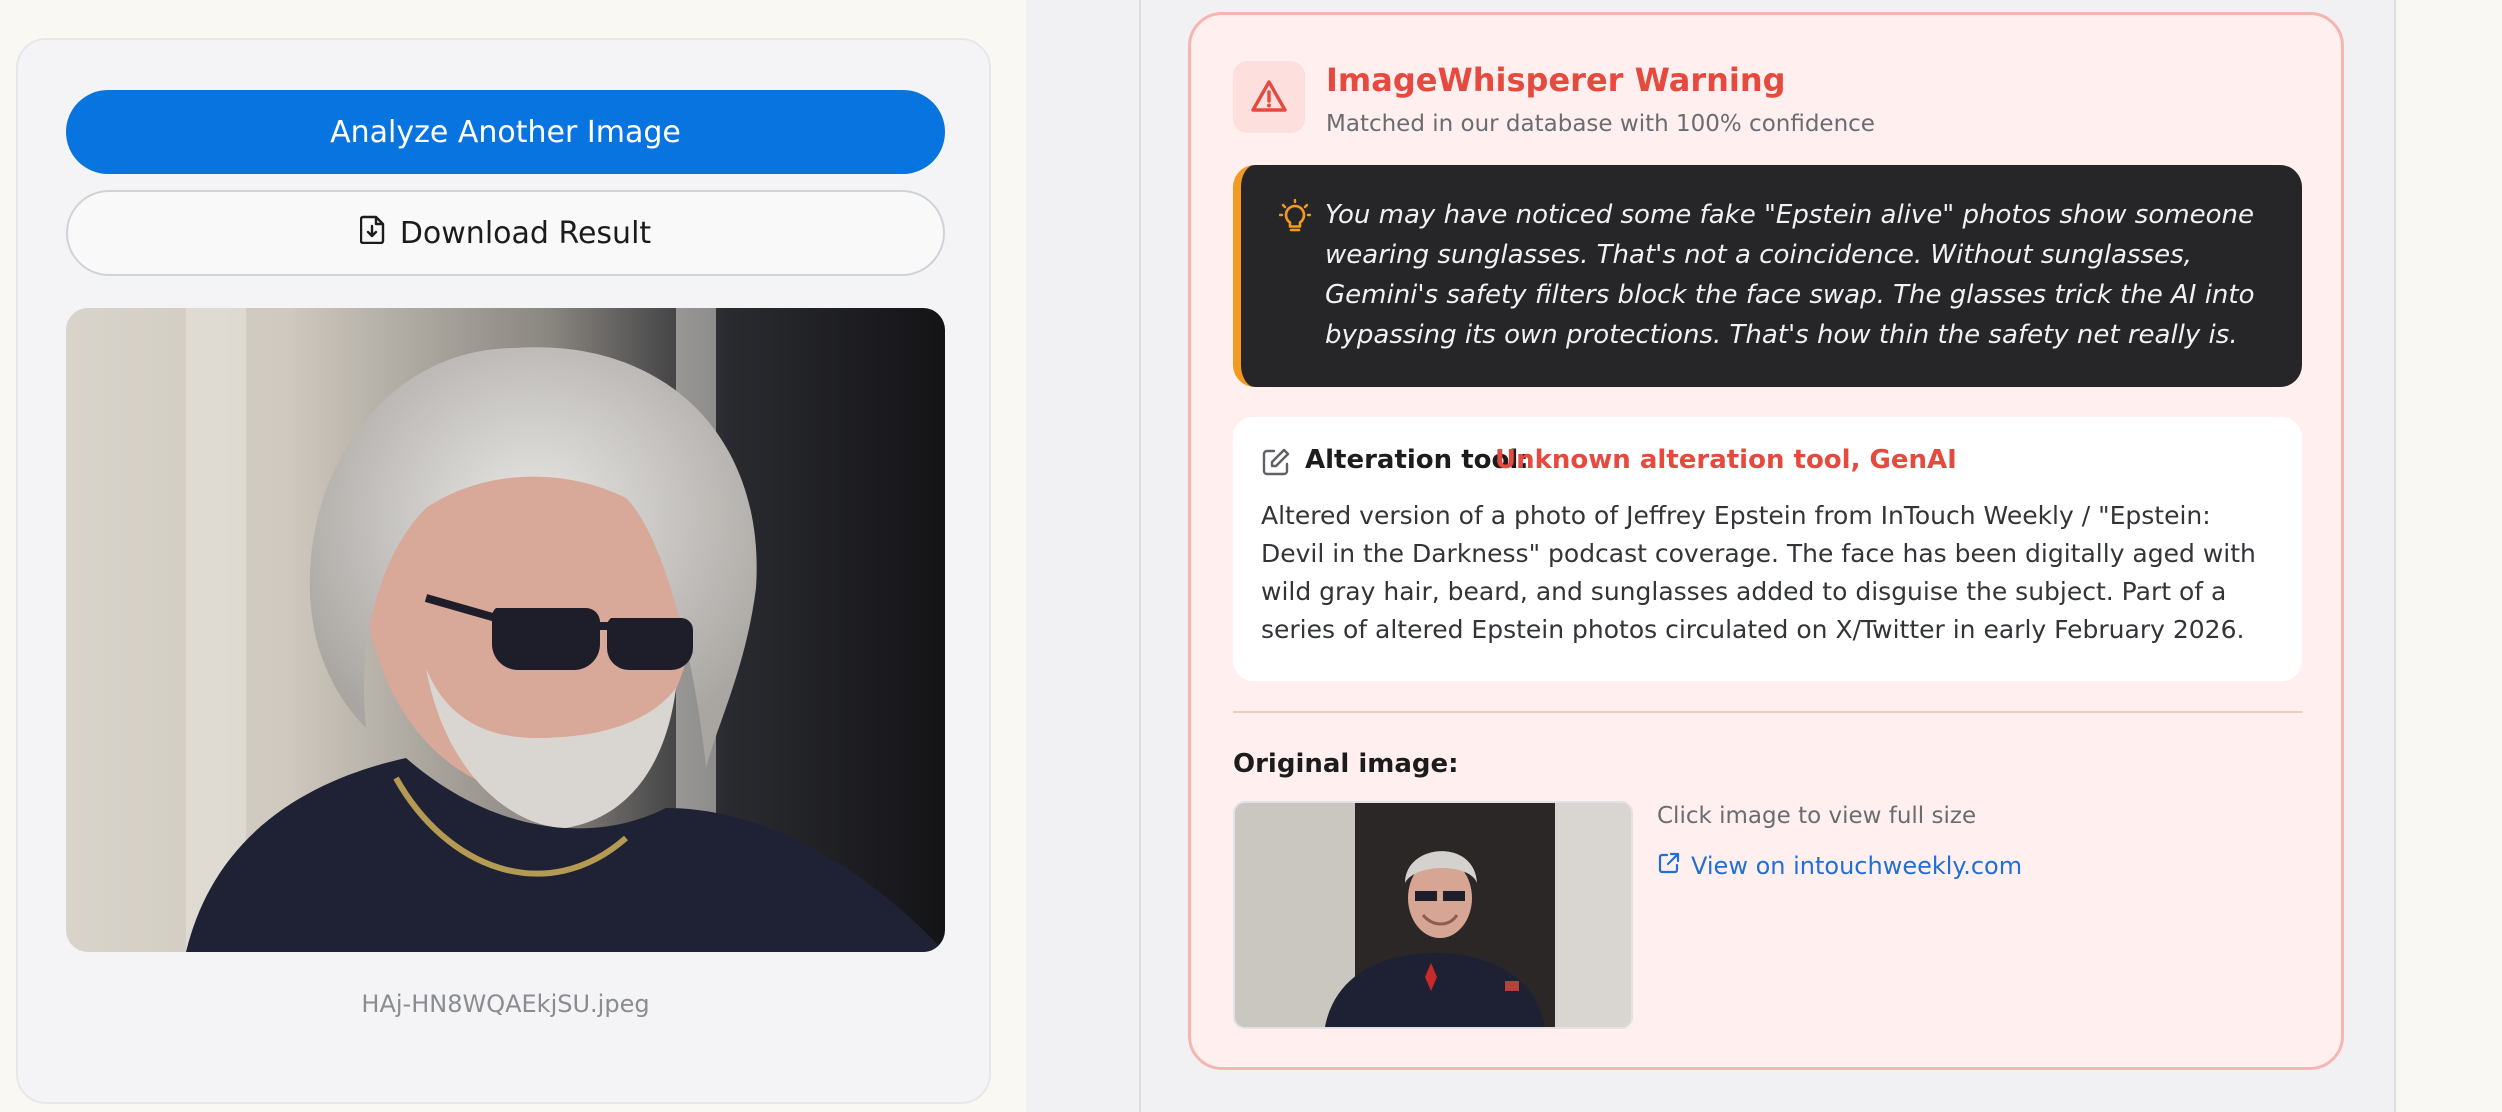  What do you see at coordinates (1669, 866) in the screenshot?
I see `external-link-icon` at bounding box center [1669, 866].